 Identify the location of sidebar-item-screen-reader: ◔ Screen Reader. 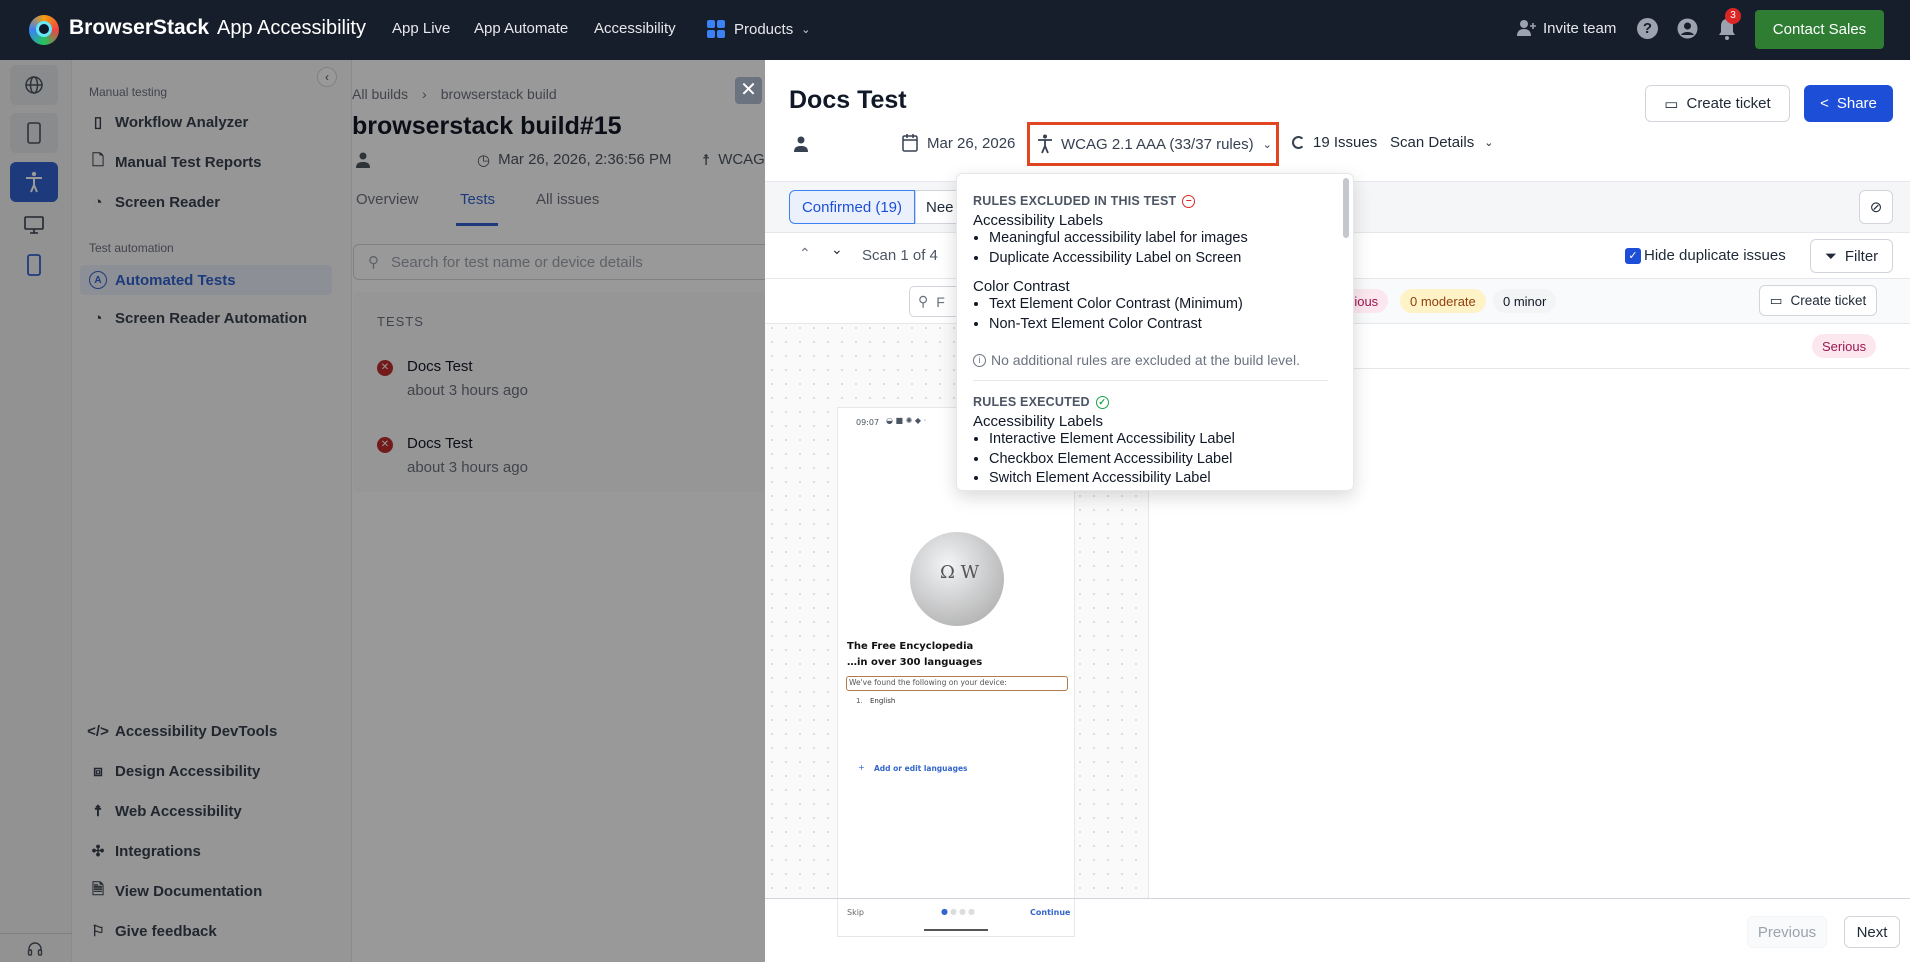
(154, 202).